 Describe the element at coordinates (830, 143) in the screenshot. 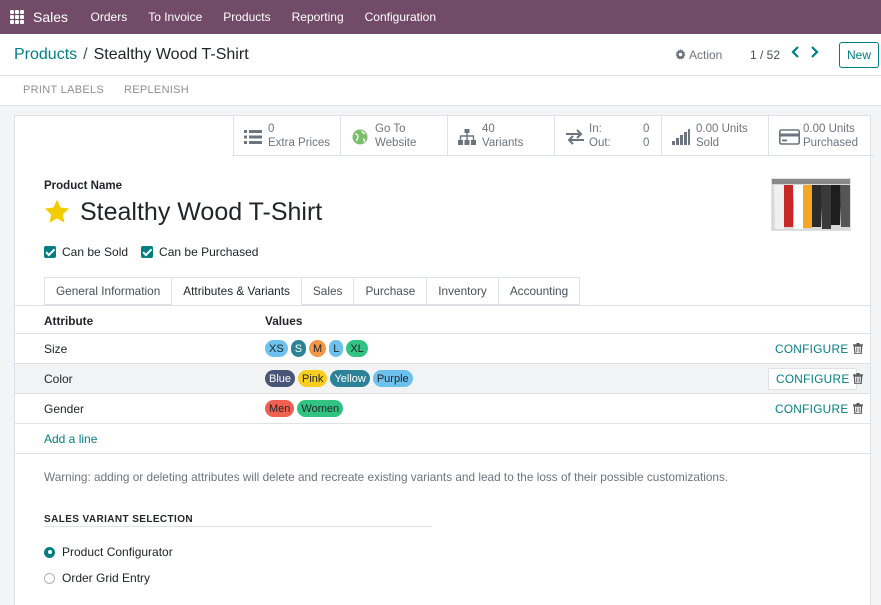

I see `purchased-label: Purchased` at that location.